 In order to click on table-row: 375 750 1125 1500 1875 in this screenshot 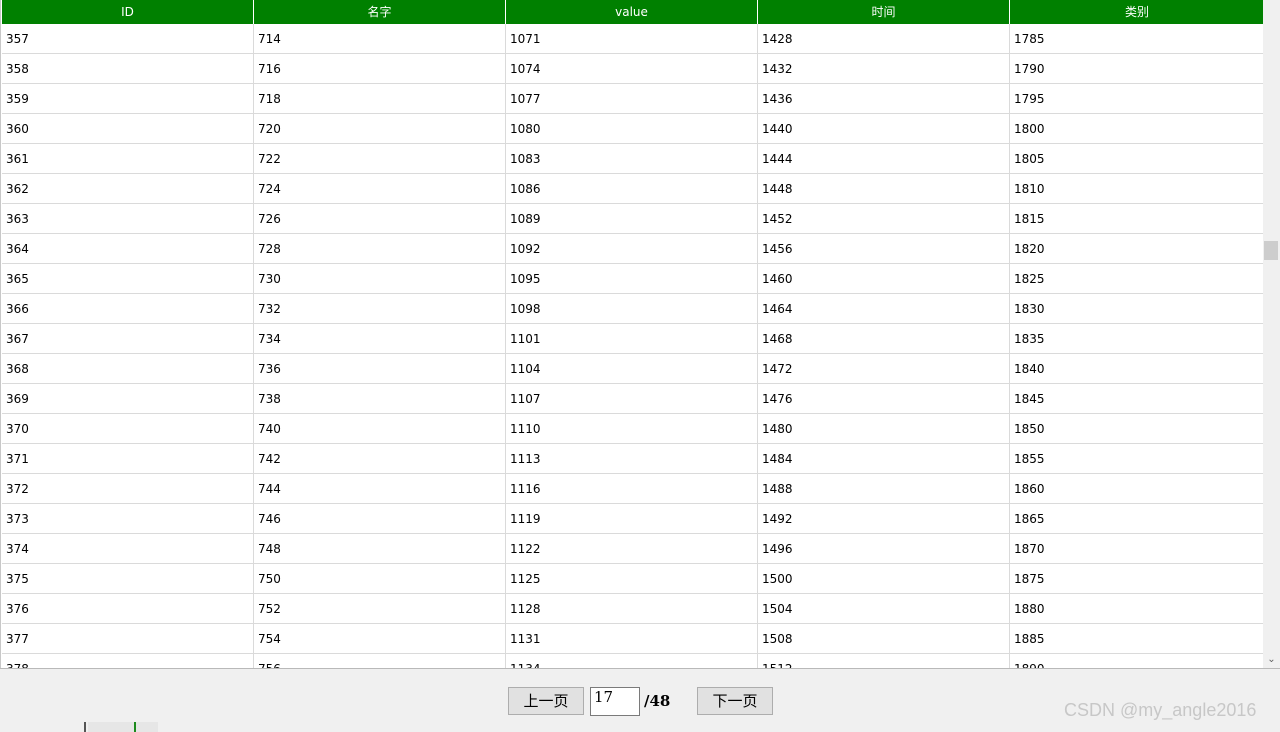, I will do `click(633, 579)`.